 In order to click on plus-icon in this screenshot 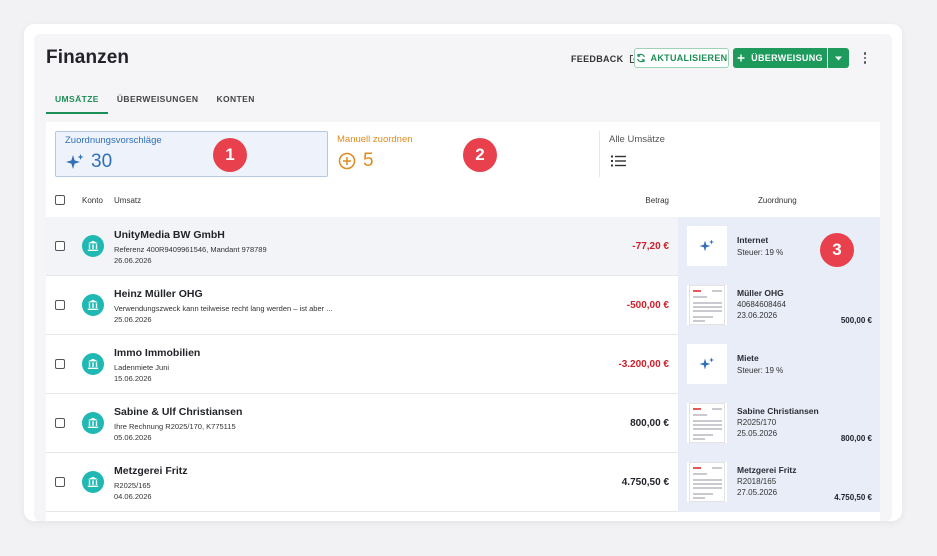, I will do `click(741, 58)`.